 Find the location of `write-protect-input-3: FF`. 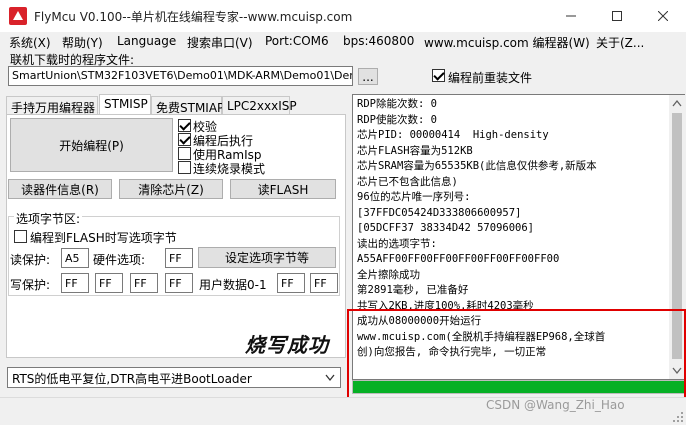

write-protect-input-3: FF is located at coordinates (144, 283).